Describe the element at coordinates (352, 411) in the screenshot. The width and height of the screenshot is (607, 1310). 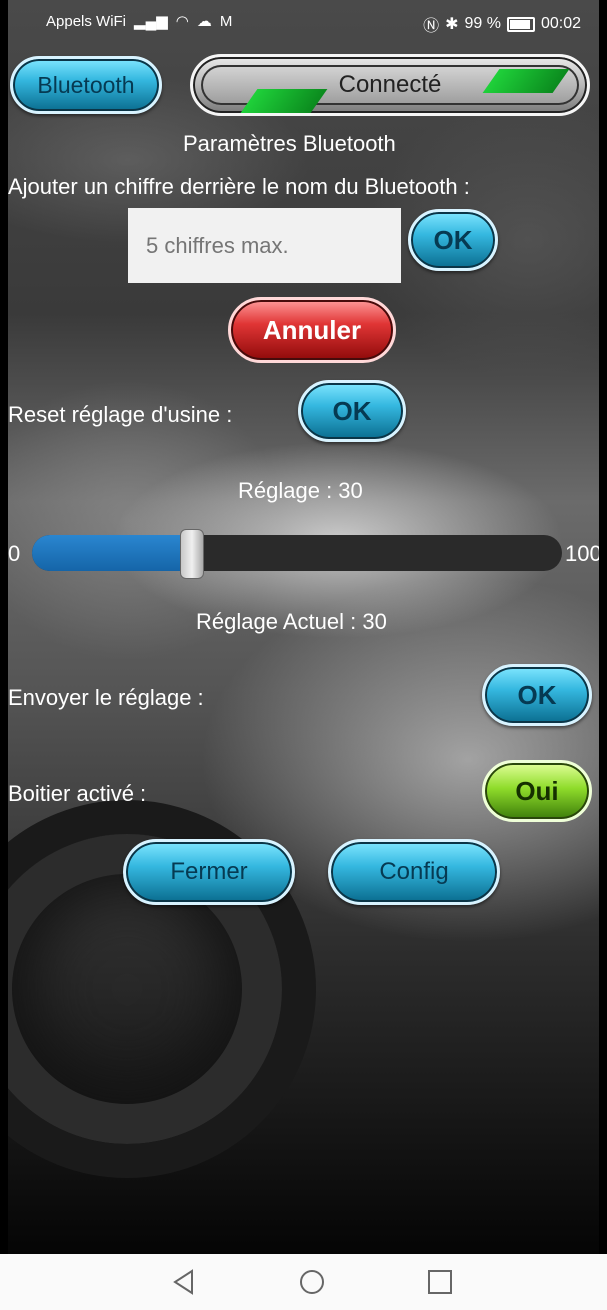
I see `factory-reset-ok-button: OK` at that location.